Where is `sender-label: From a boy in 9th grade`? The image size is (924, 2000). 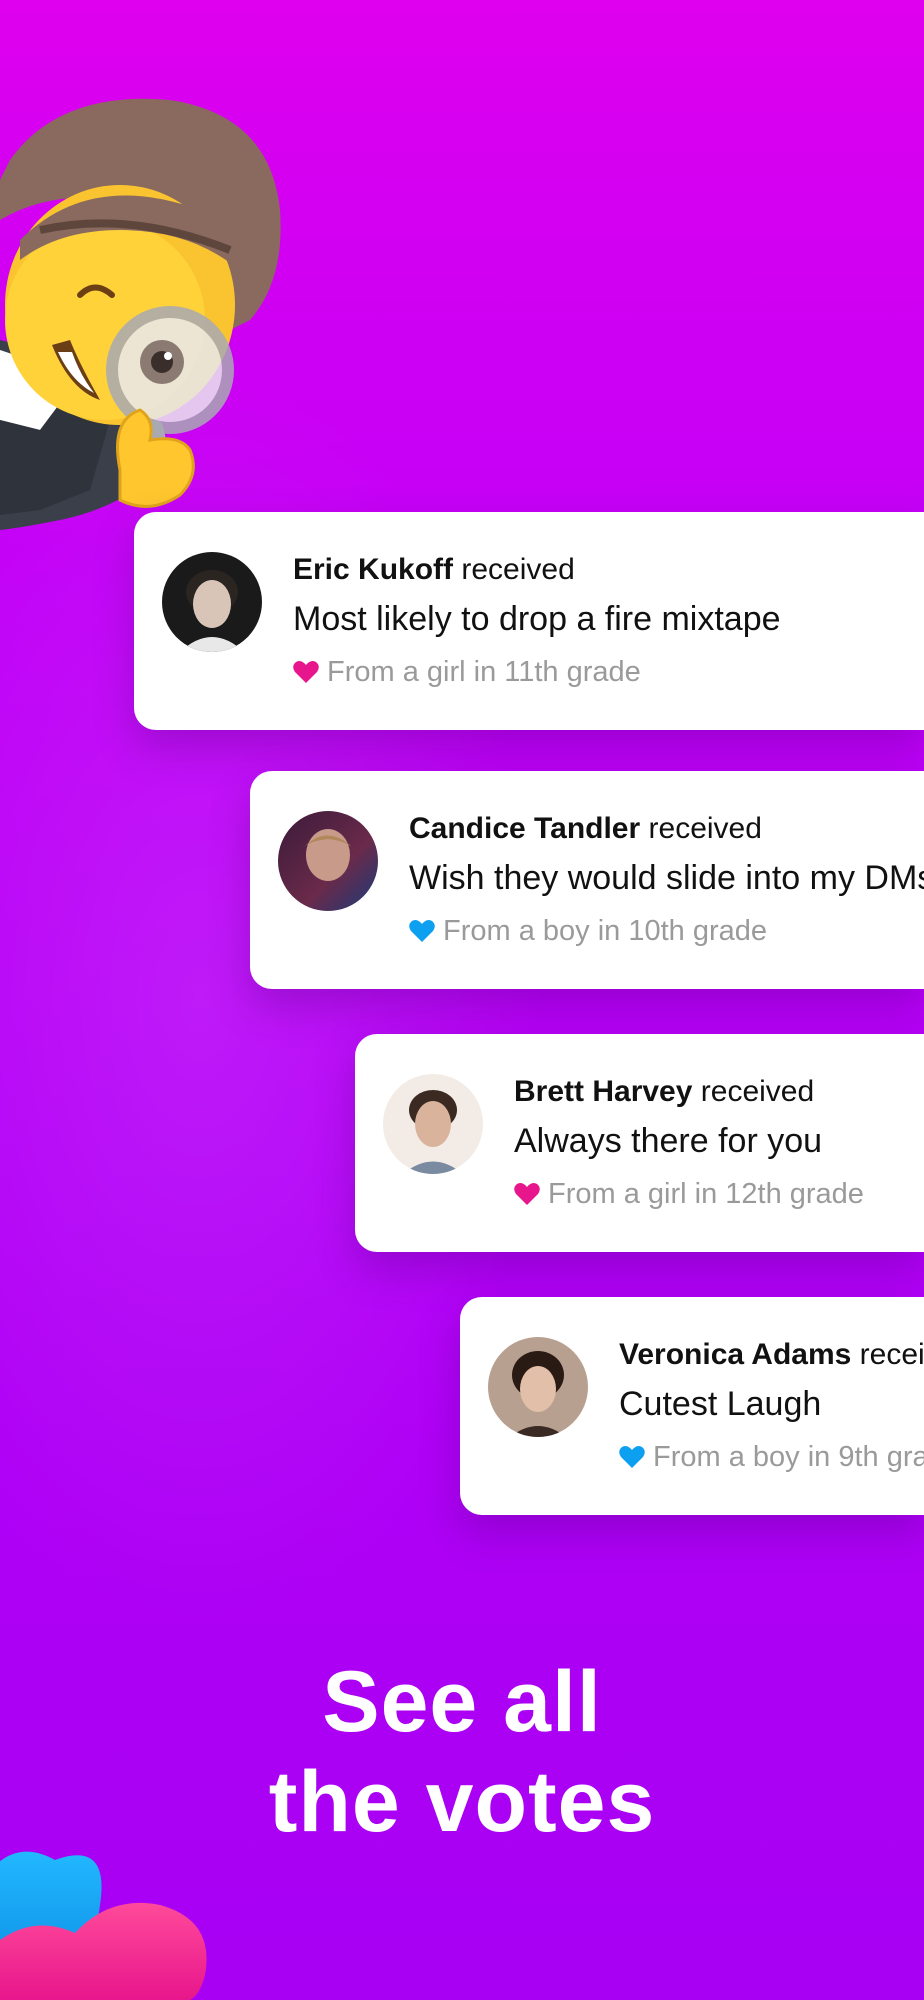
sender-label: From a boy in 9th grade is located at coordinates (788, 1457).